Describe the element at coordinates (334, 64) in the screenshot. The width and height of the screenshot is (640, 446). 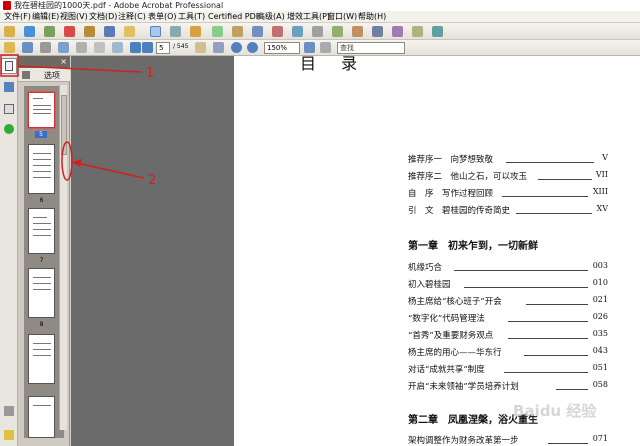
I see `doc-title: 目 录` at that location.